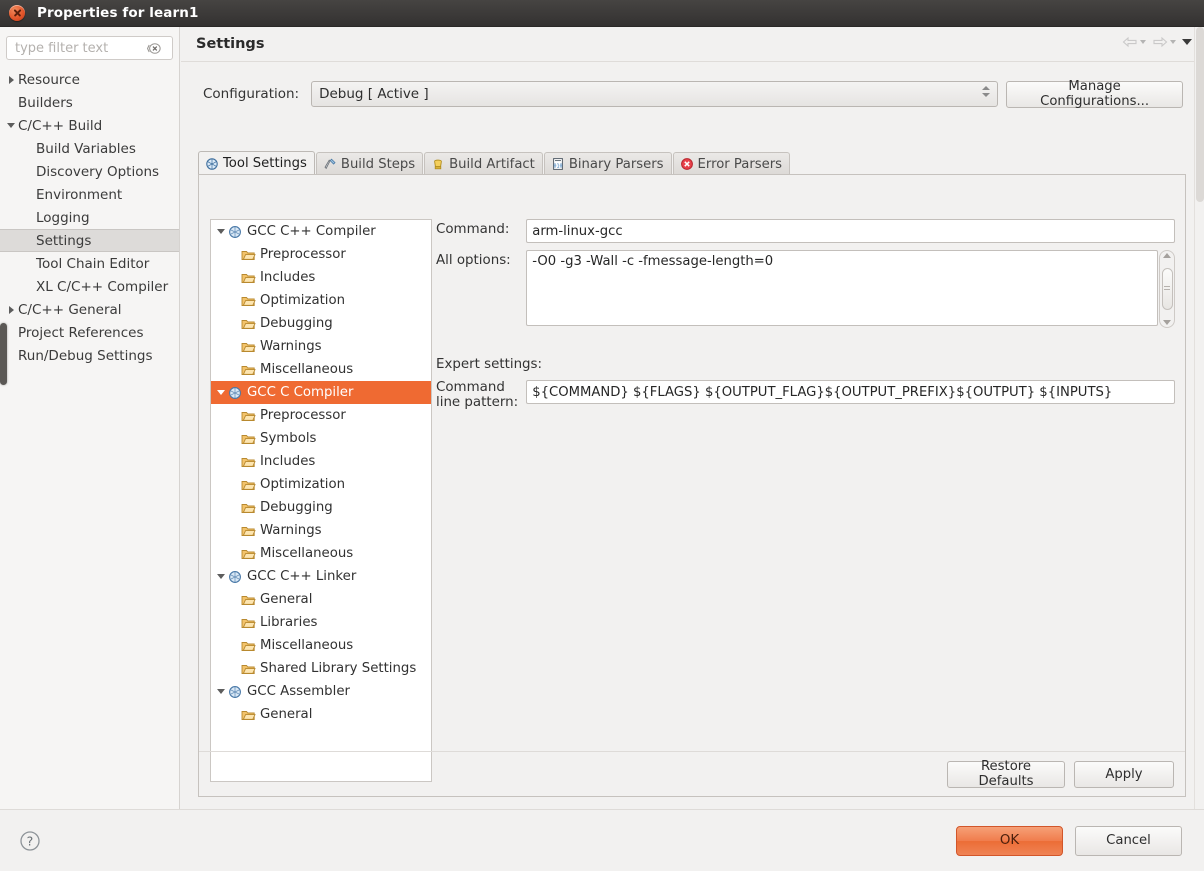 The image size is (1204, 871). I want to click on tab-label: Build Steps, so click(378, 164).